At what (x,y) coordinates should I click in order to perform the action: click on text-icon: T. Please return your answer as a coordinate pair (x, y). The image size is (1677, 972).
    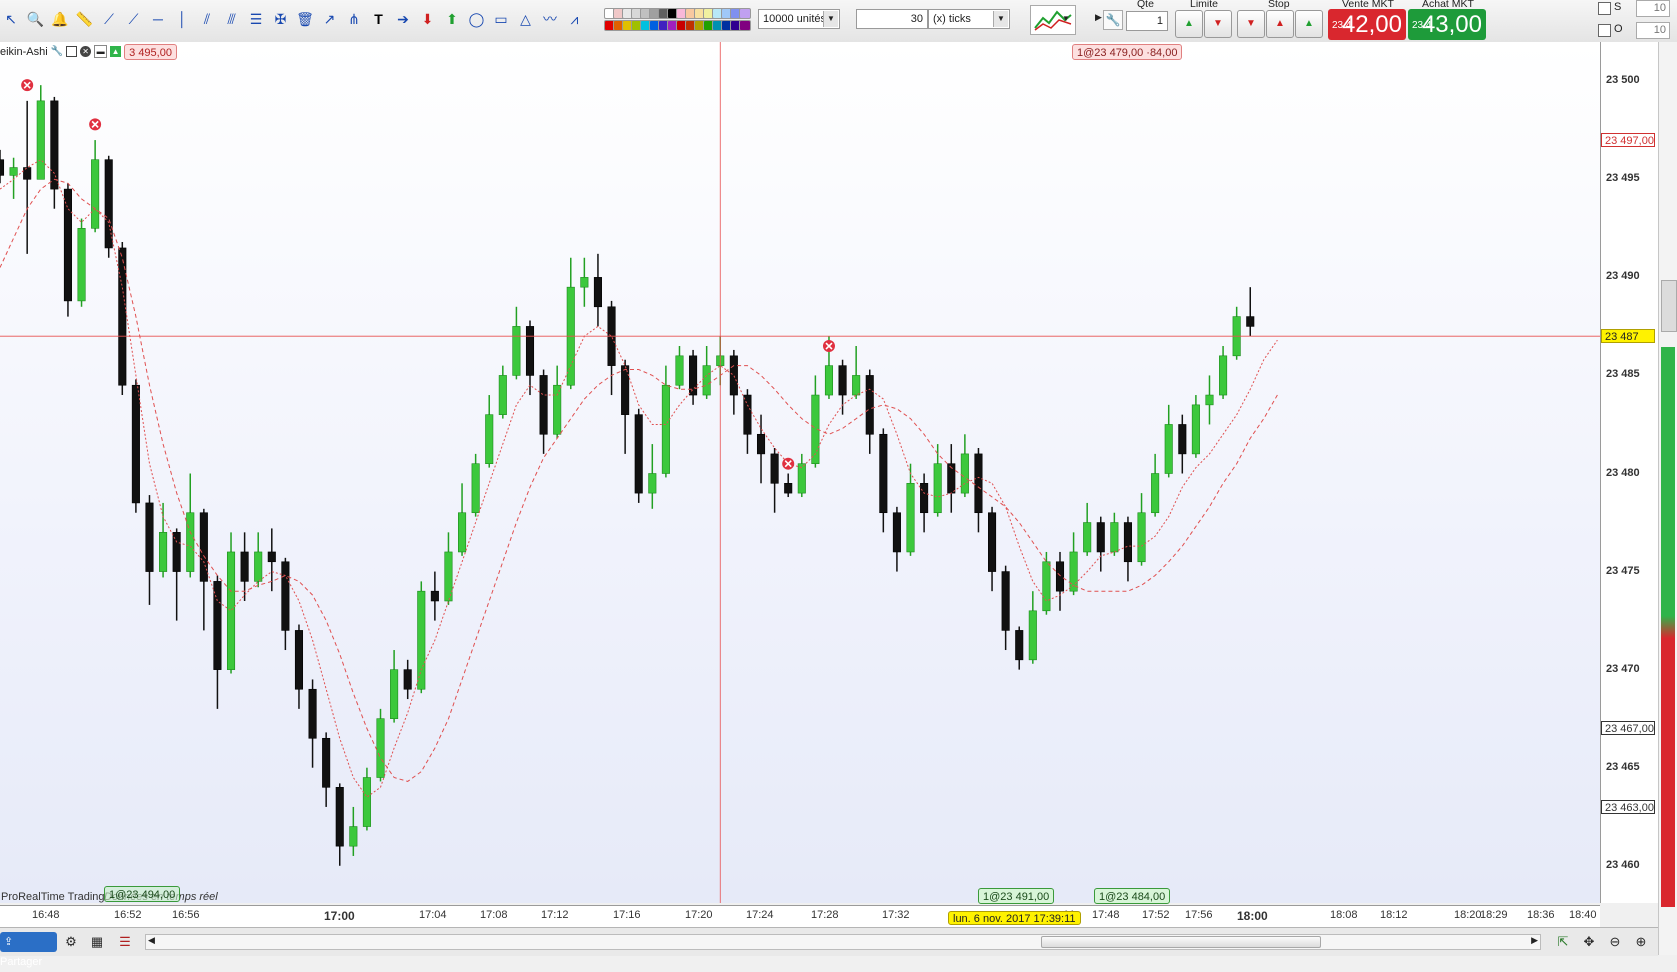
    Looking at the image, I should click on (379, 19).